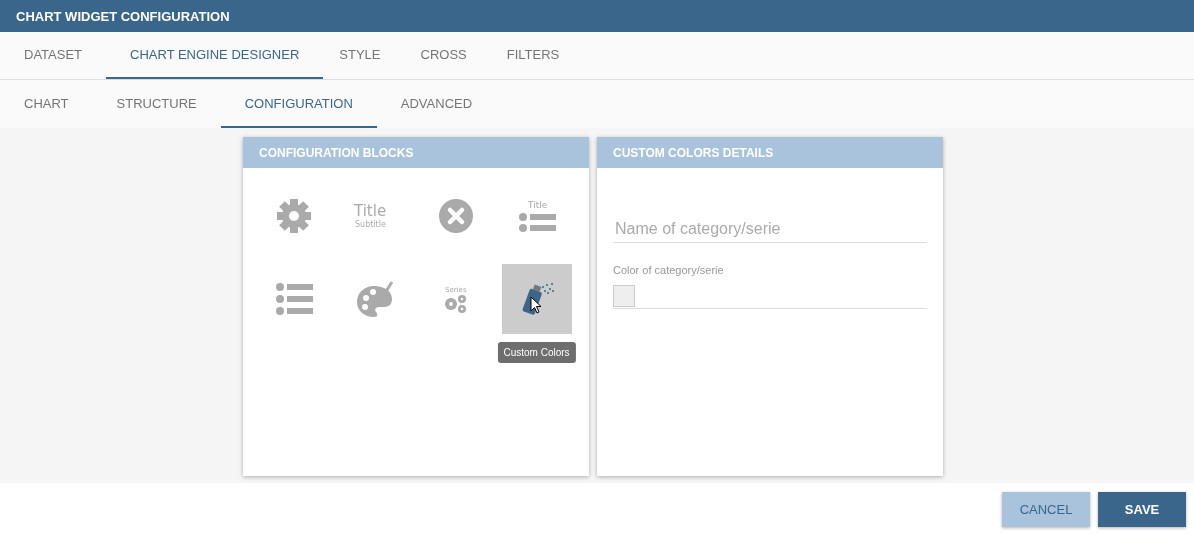  Describe the element at coordinates (374, 299) in the screenshot. I see `palette-icon` at that location.